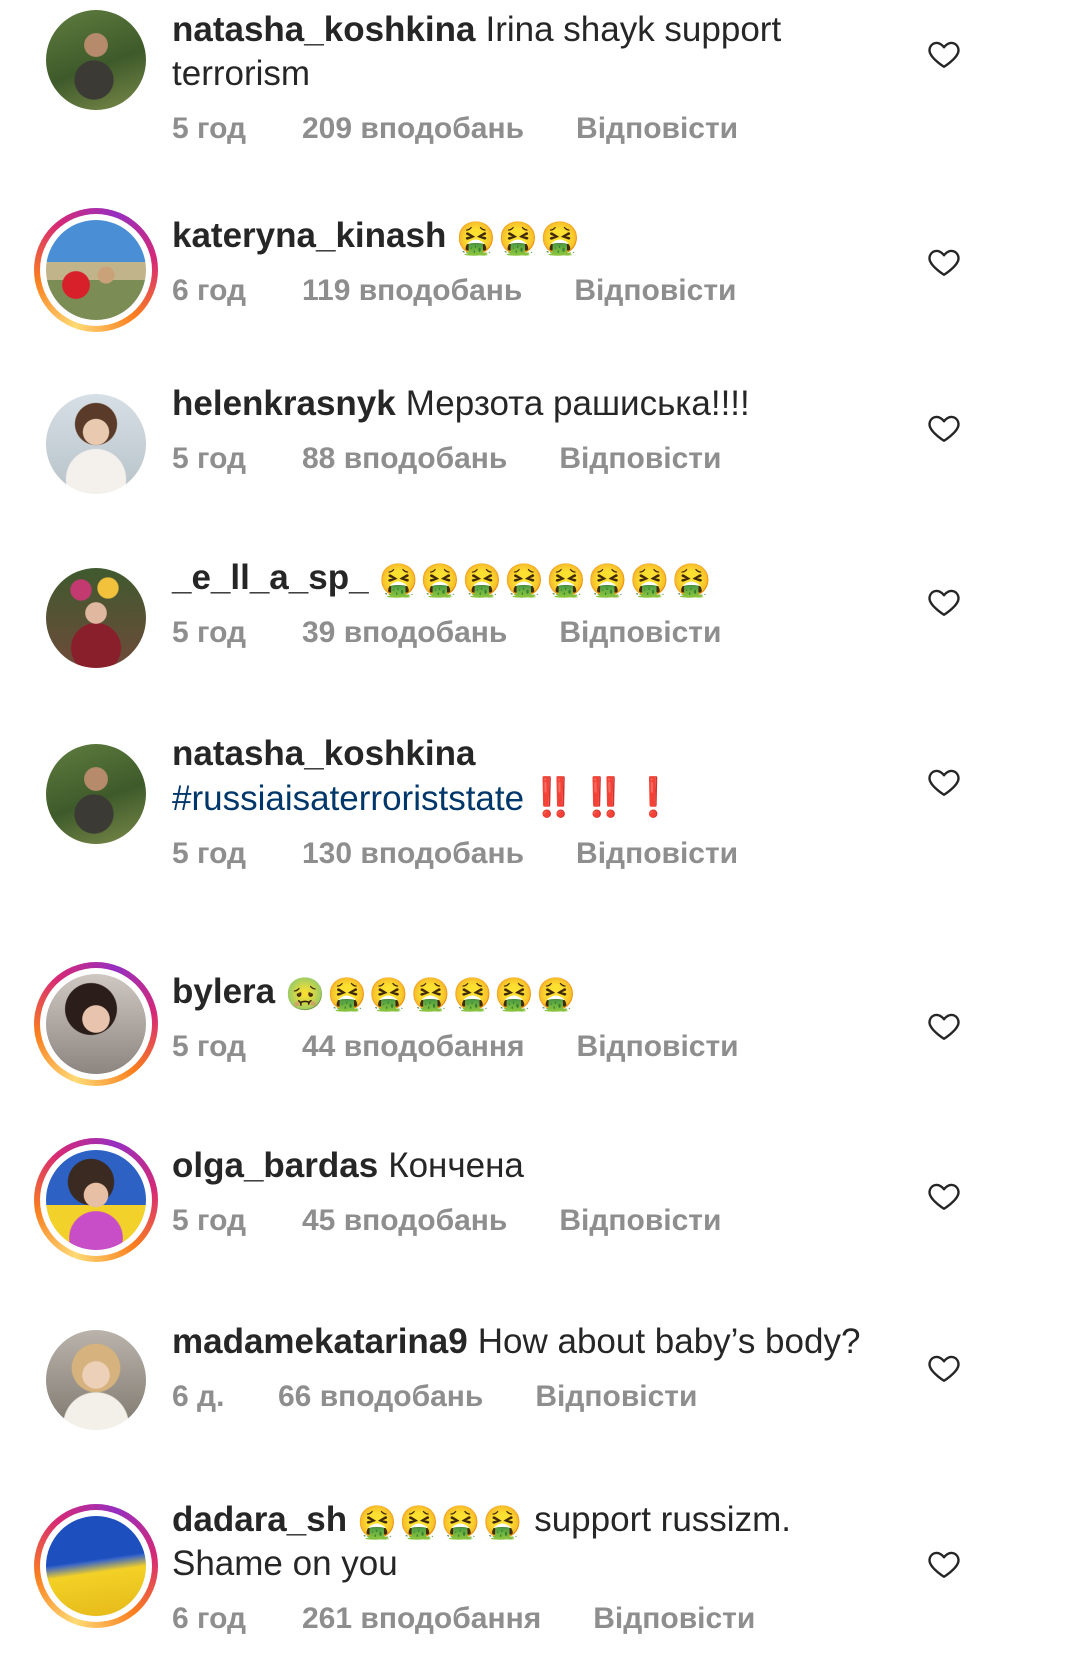 The image size is (1080, 1671). I want to click on comment-username: olga_bardas, so click(275, 1165).